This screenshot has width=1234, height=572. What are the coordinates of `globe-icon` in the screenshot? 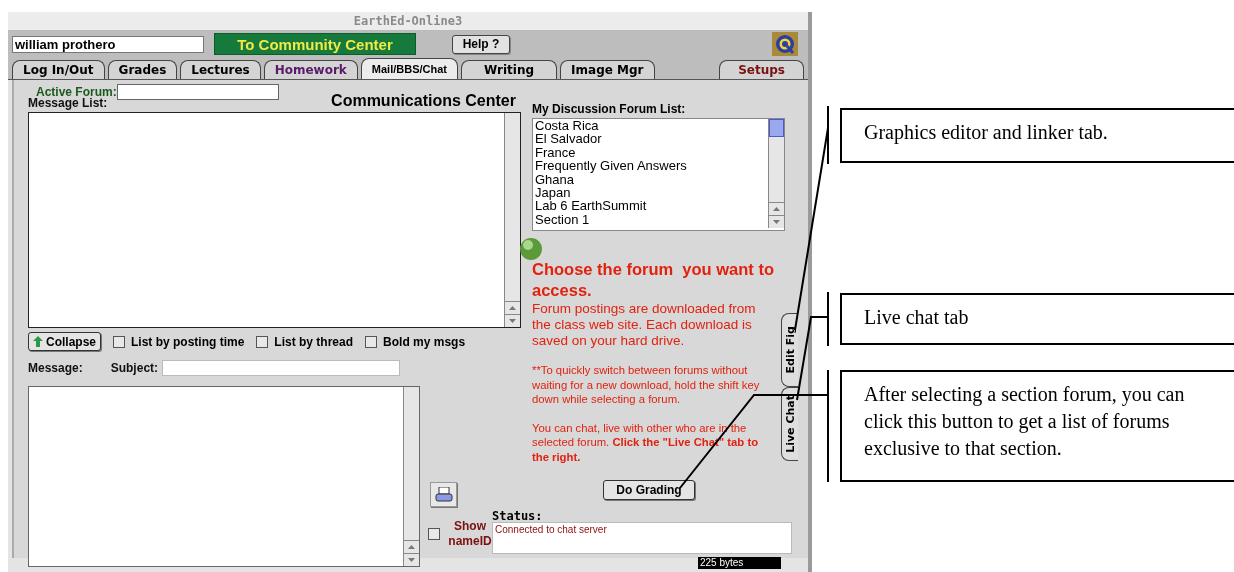 It's located at (531, 249).